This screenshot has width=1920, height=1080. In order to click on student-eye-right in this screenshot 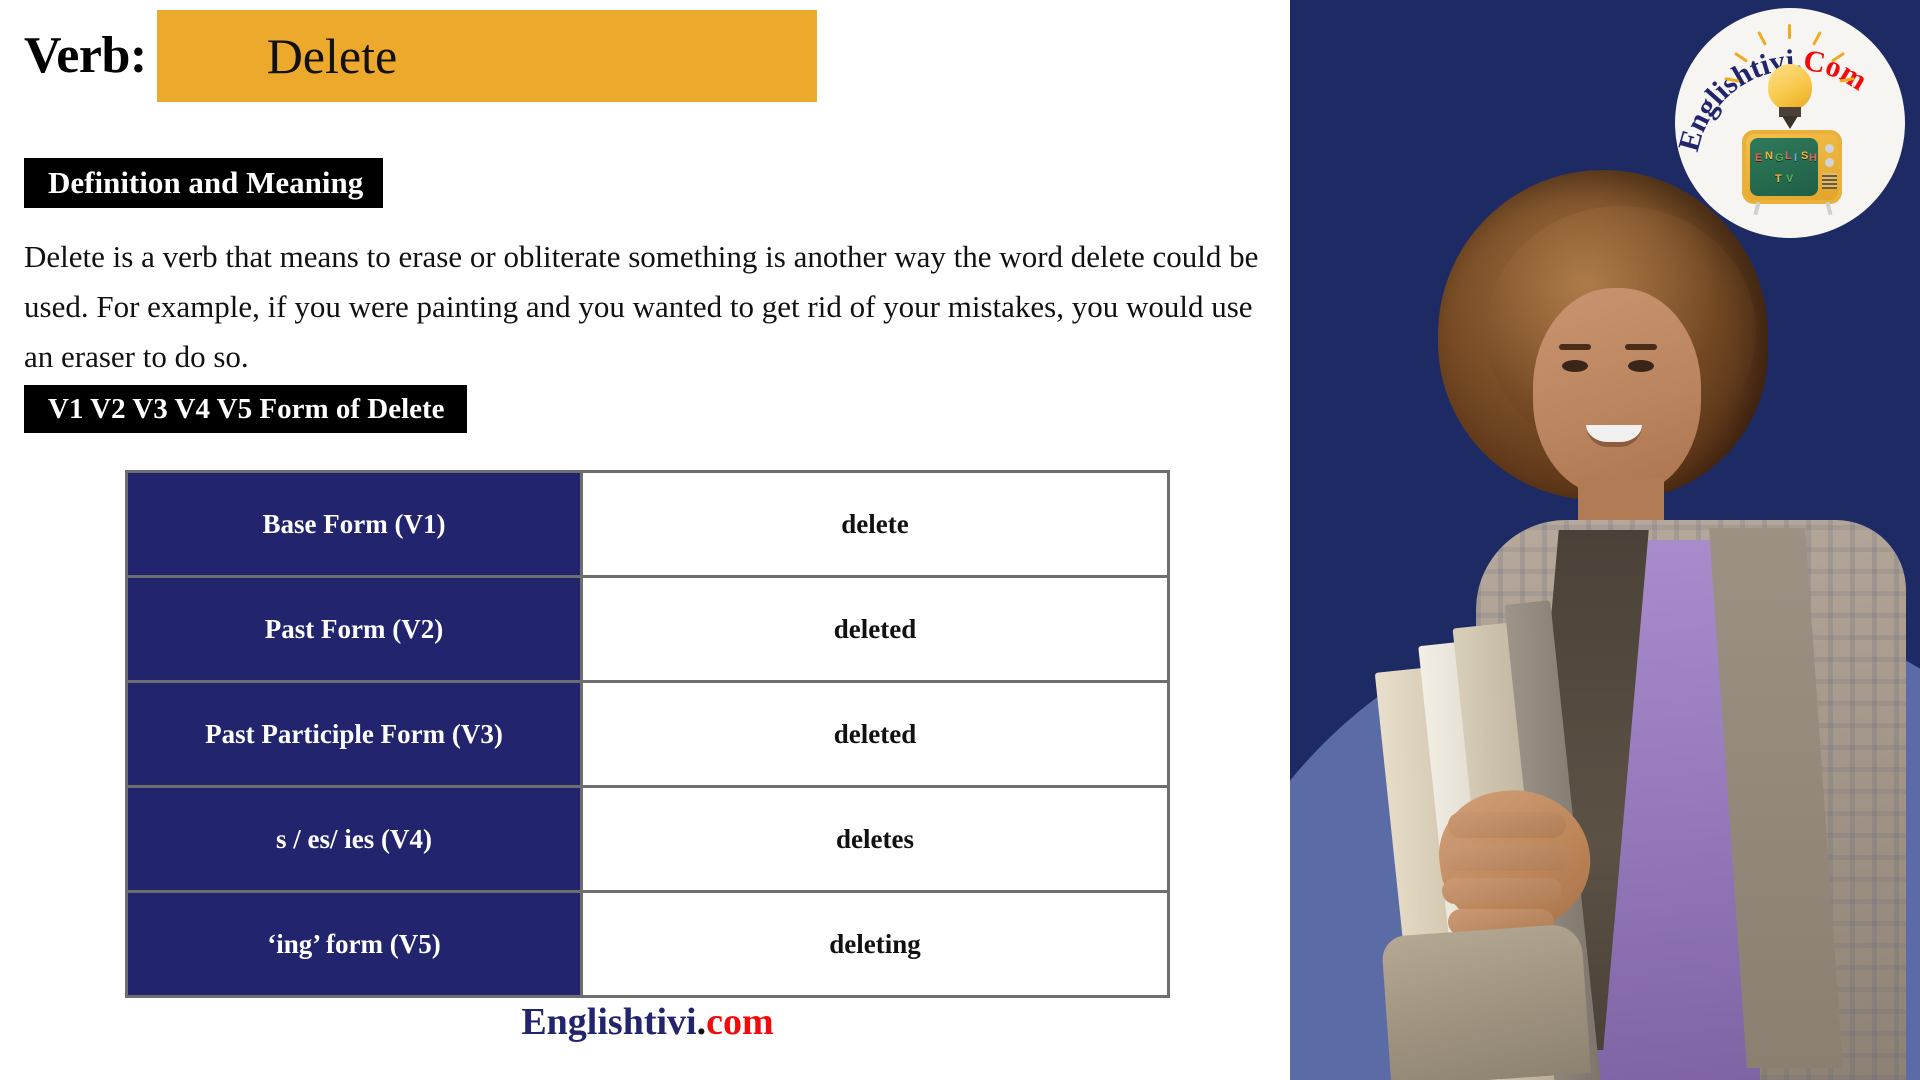, I will do `click(1641, 366)`.